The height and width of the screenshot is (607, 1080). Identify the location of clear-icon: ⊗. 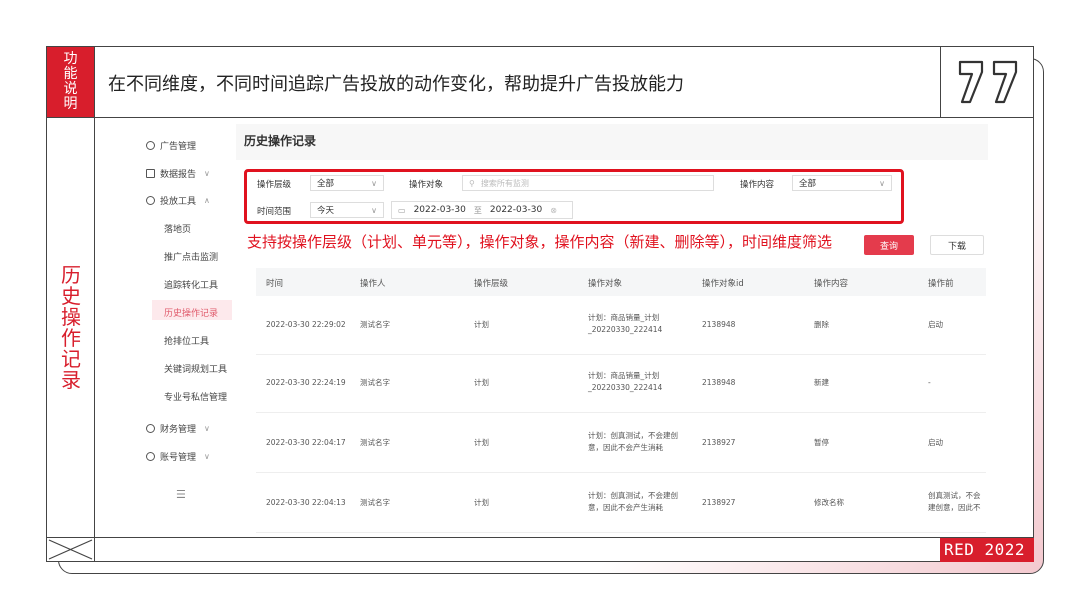
(553, 210).